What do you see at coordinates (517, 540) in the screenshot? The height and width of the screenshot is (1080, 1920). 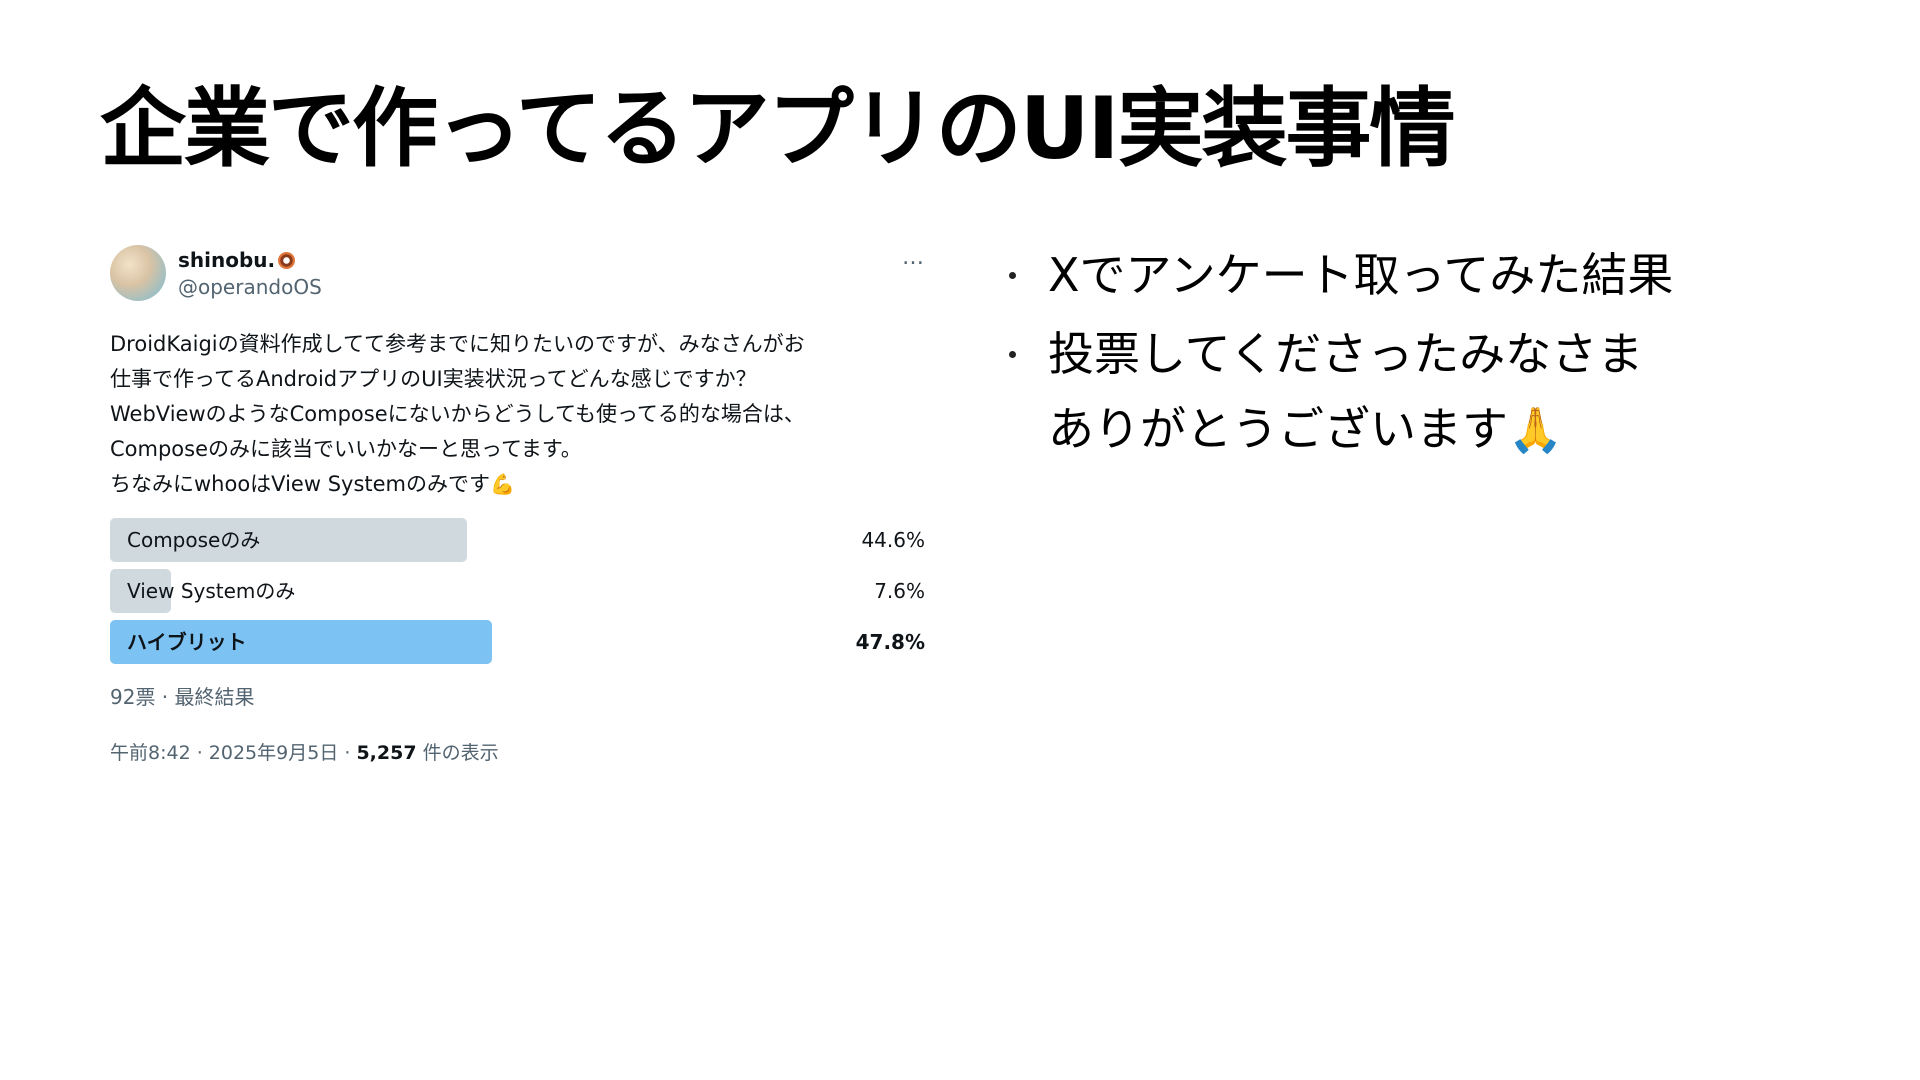 I see `poll-option-compose: Composeのみ 44.6%` at bounding box center [517, 540].